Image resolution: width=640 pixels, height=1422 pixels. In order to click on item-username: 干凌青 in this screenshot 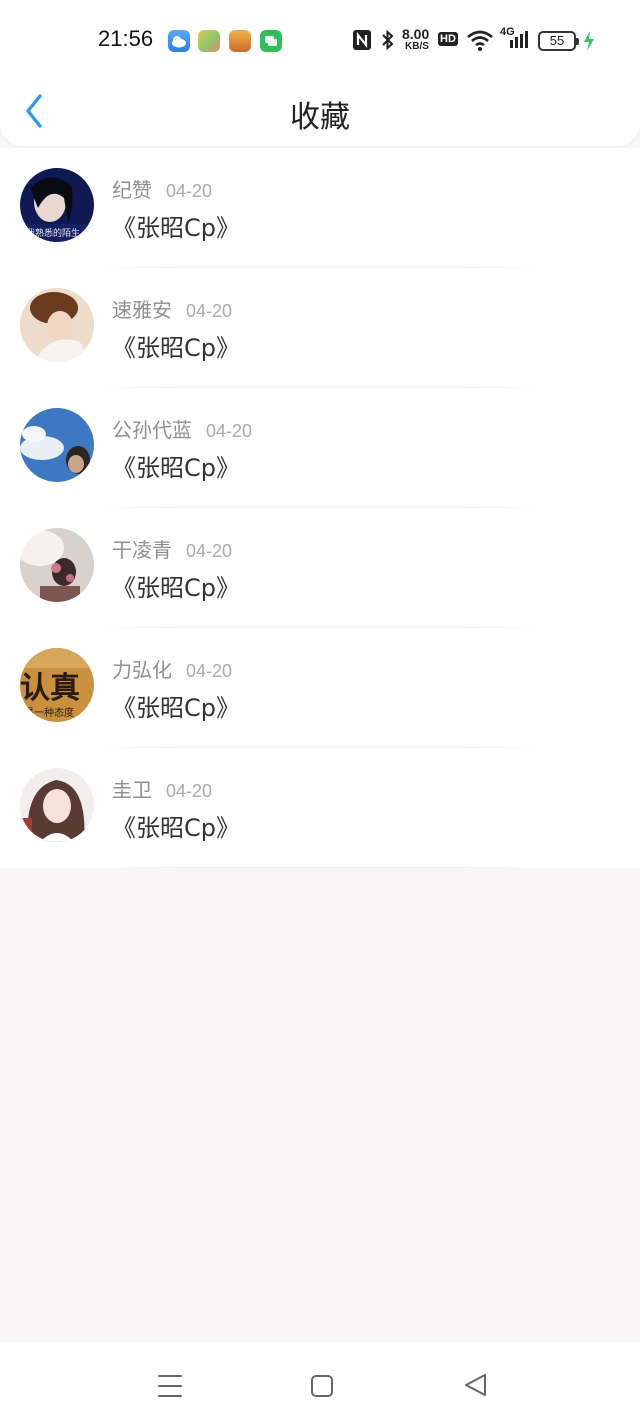, I will do `click(142, 550)`.